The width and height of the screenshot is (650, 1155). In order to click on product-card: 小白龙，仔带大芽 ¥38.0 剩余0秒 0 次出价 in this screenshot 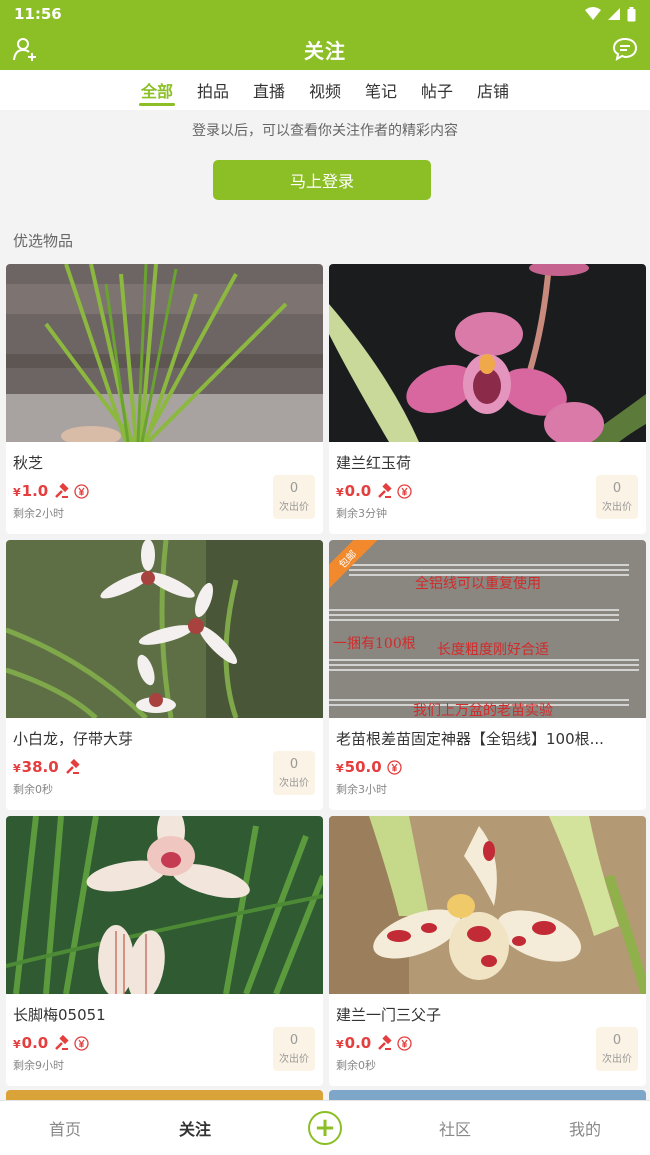, I will do `click(164, 675)`.